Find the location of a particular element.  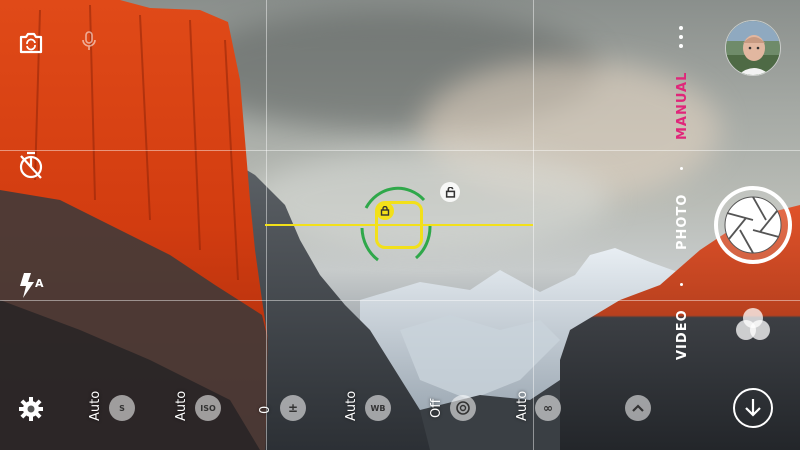

chevron-up-icon is located at coordinates (638, 408).